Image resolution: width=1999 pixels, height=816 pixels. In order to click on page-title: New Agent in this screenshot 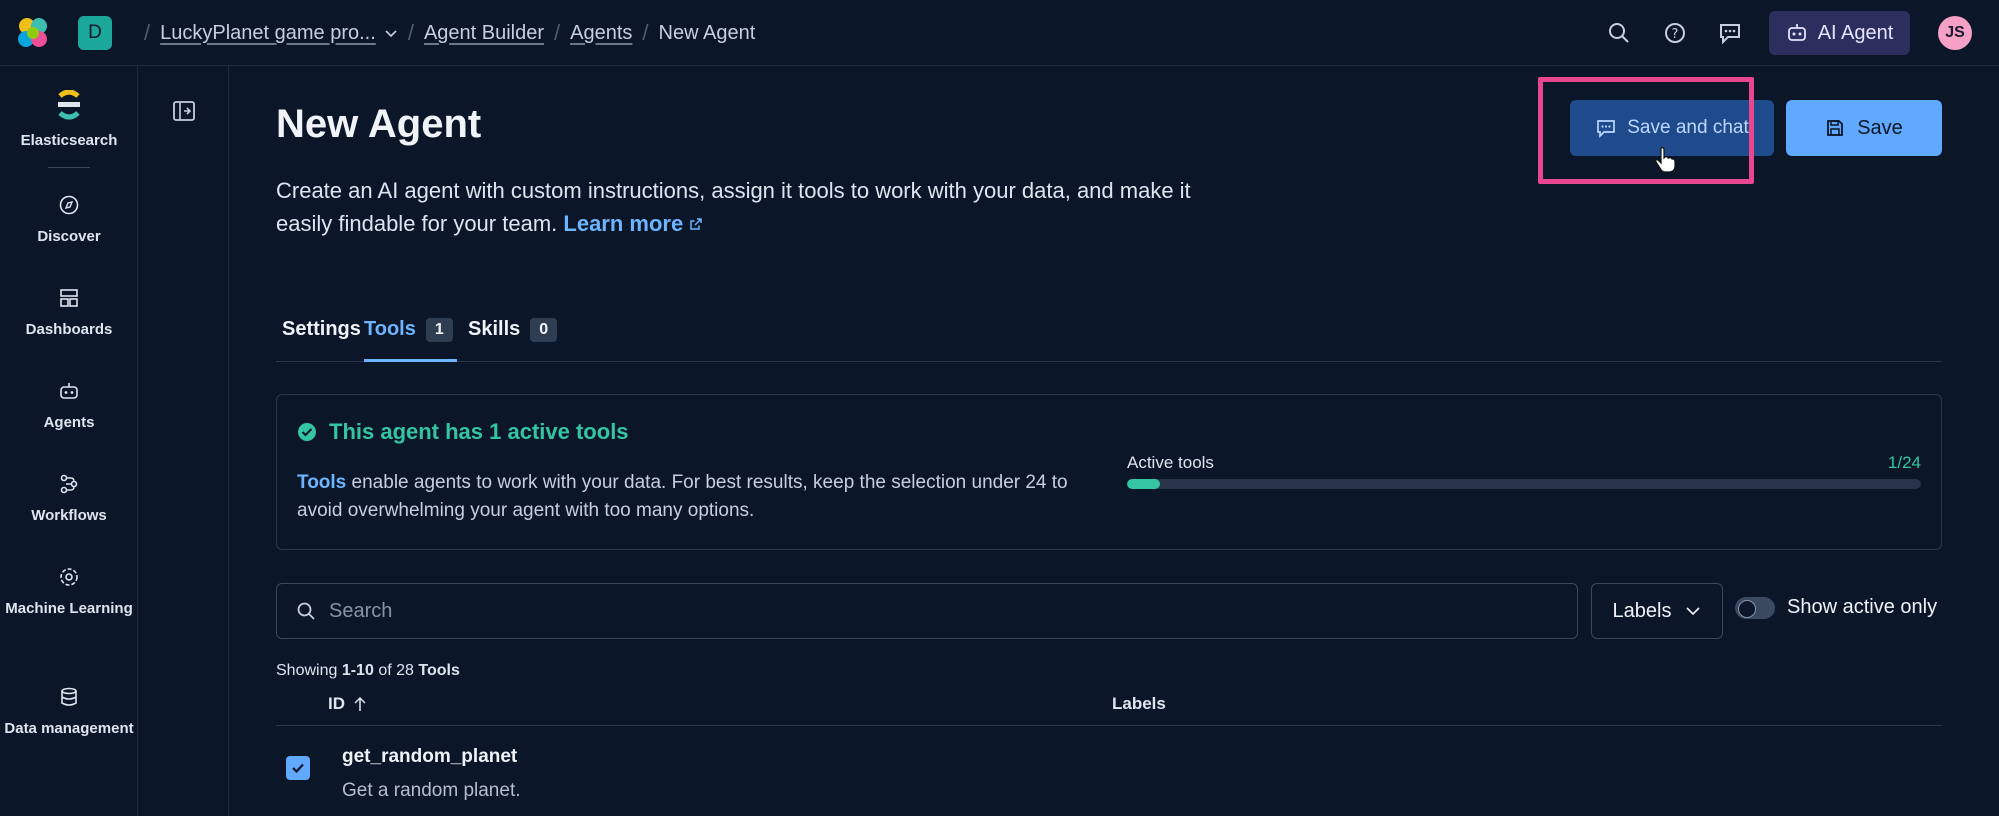, I will do `click(379, 124)`.